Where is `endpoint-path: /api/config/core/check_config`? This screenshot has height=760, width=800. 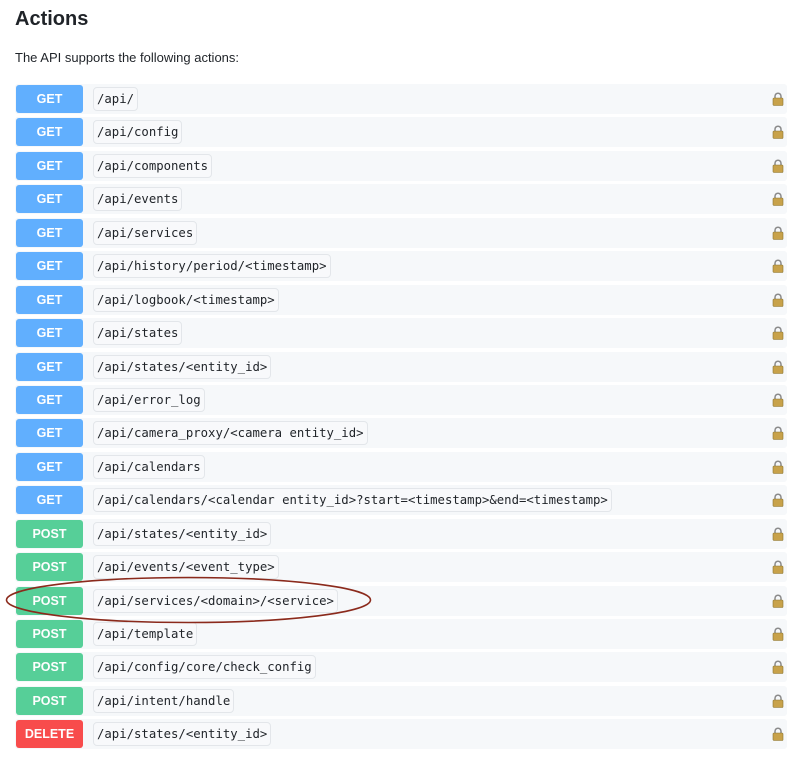
endpoint-path: /api/config/core/check_config is located at coordinates (204, 667).